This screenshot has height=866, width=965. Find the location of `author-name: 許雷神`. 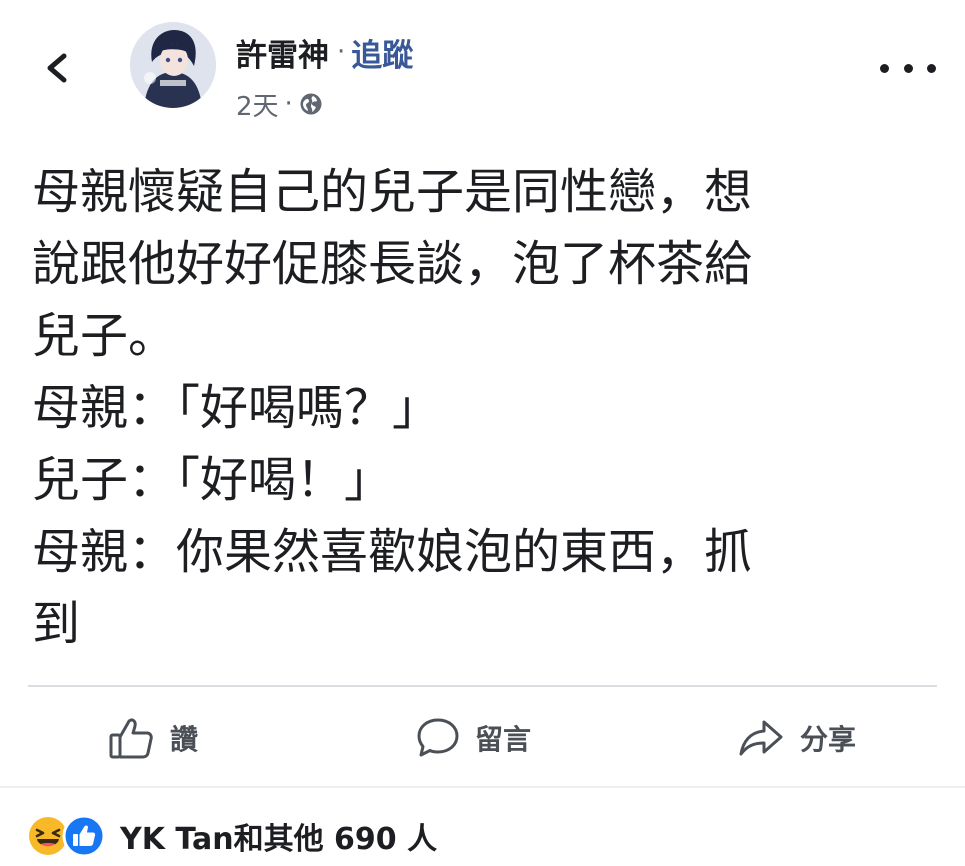

author-name: 許雷神 is located at coordinates (282, 52).